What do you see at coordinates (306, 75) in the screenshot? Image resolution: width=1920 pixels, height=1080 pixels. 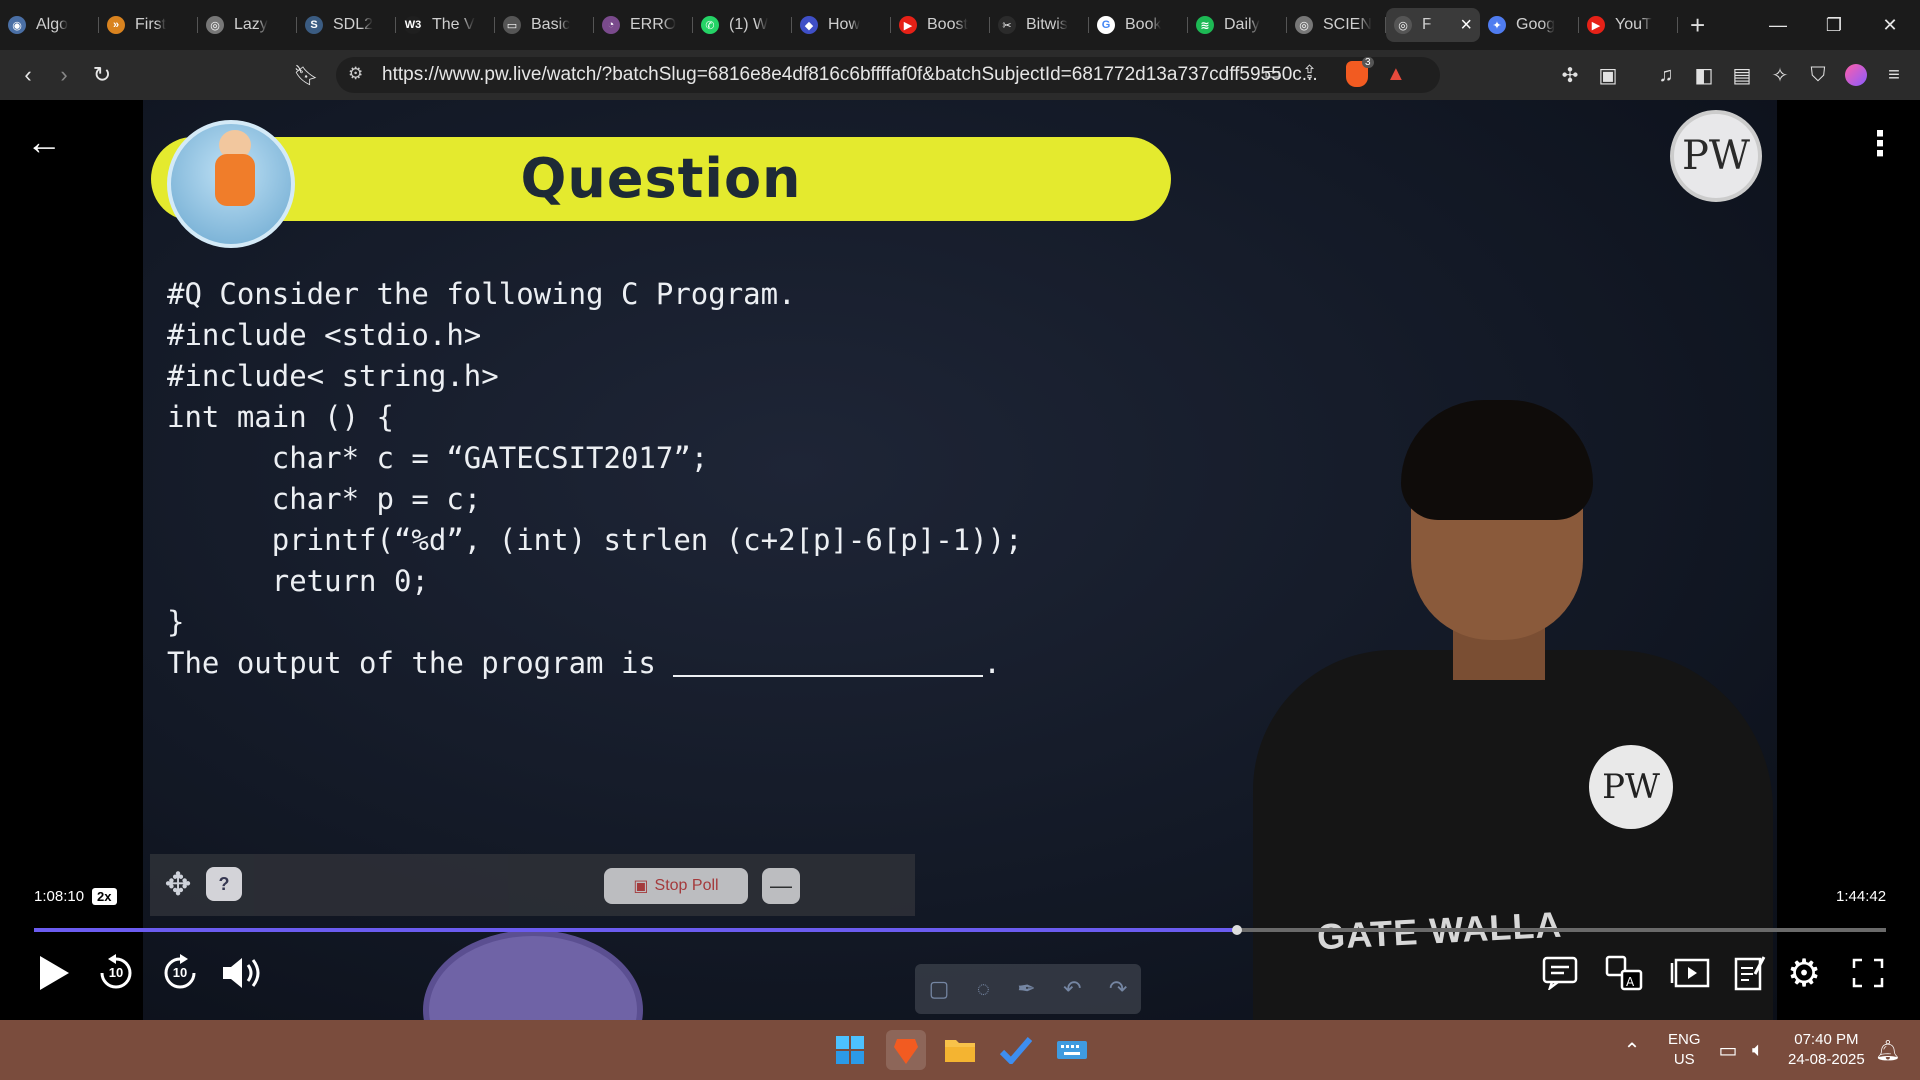 I see `bookmark-icon: 🔖︎` at bounding box center [306, 75].